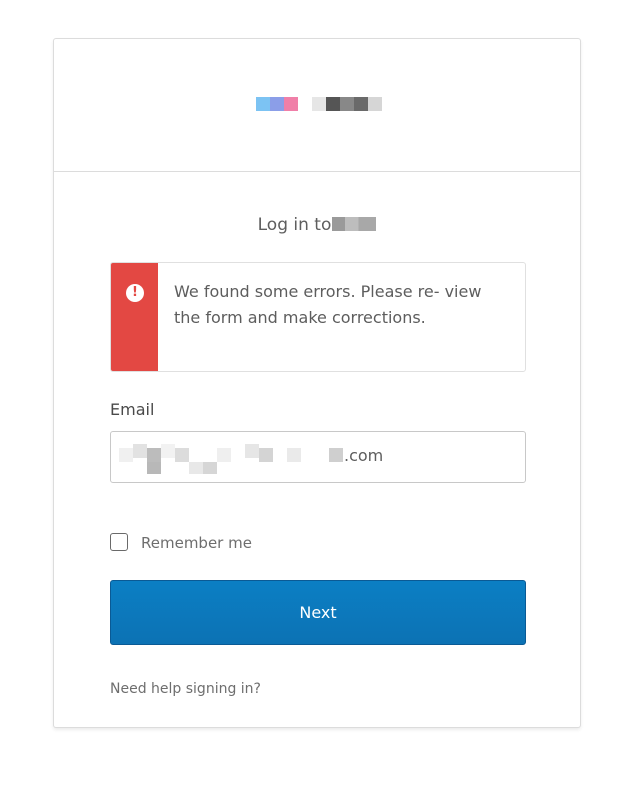 This screenshot has height=802, width=633. I want to click on page-title-text: Log in to, so click(294, 225).